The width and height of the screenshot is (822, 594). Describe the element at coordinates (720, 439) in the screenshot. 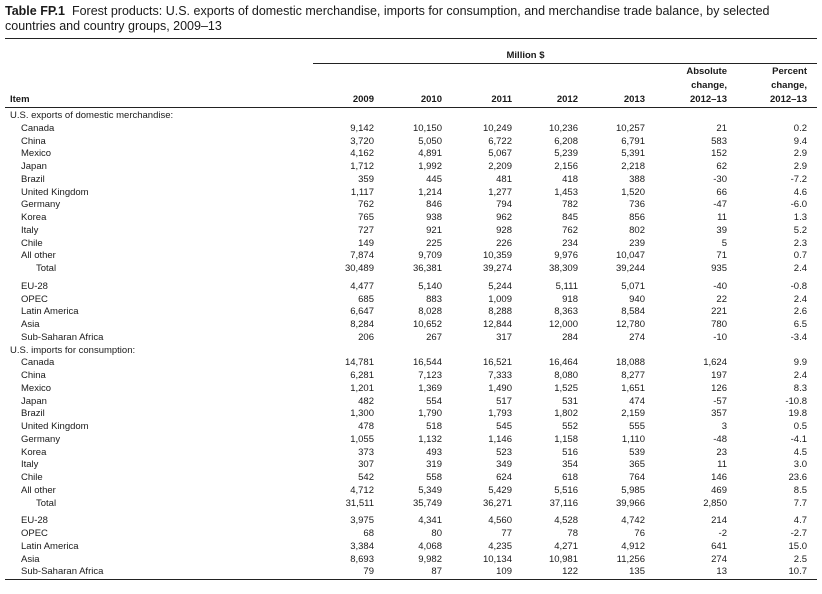

I see `table-cell: -48` at that location.